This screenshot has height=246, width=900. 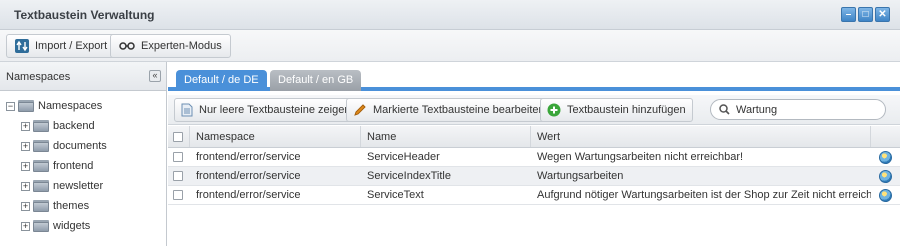 I want to click on tree-root-label: Namespaces, so click(x=70, y=106).